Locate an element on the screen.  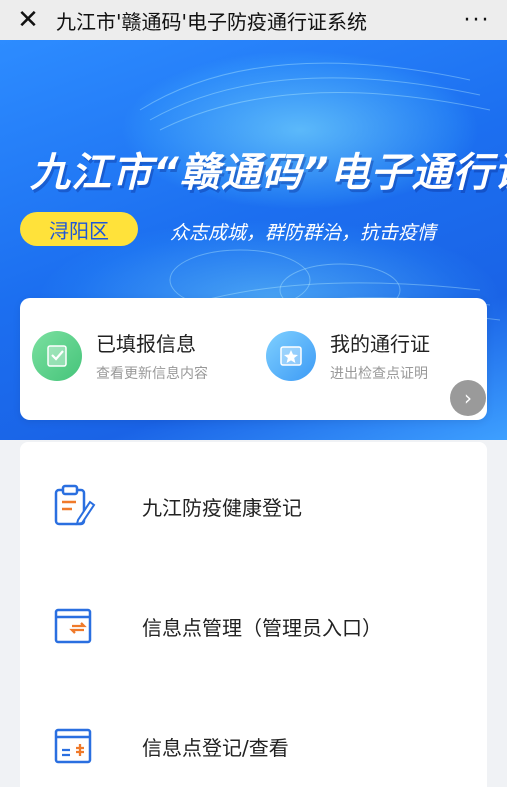
menu-item-admin-entry: 信息点管理（管理员入口） is located at coordinates (253, 626).